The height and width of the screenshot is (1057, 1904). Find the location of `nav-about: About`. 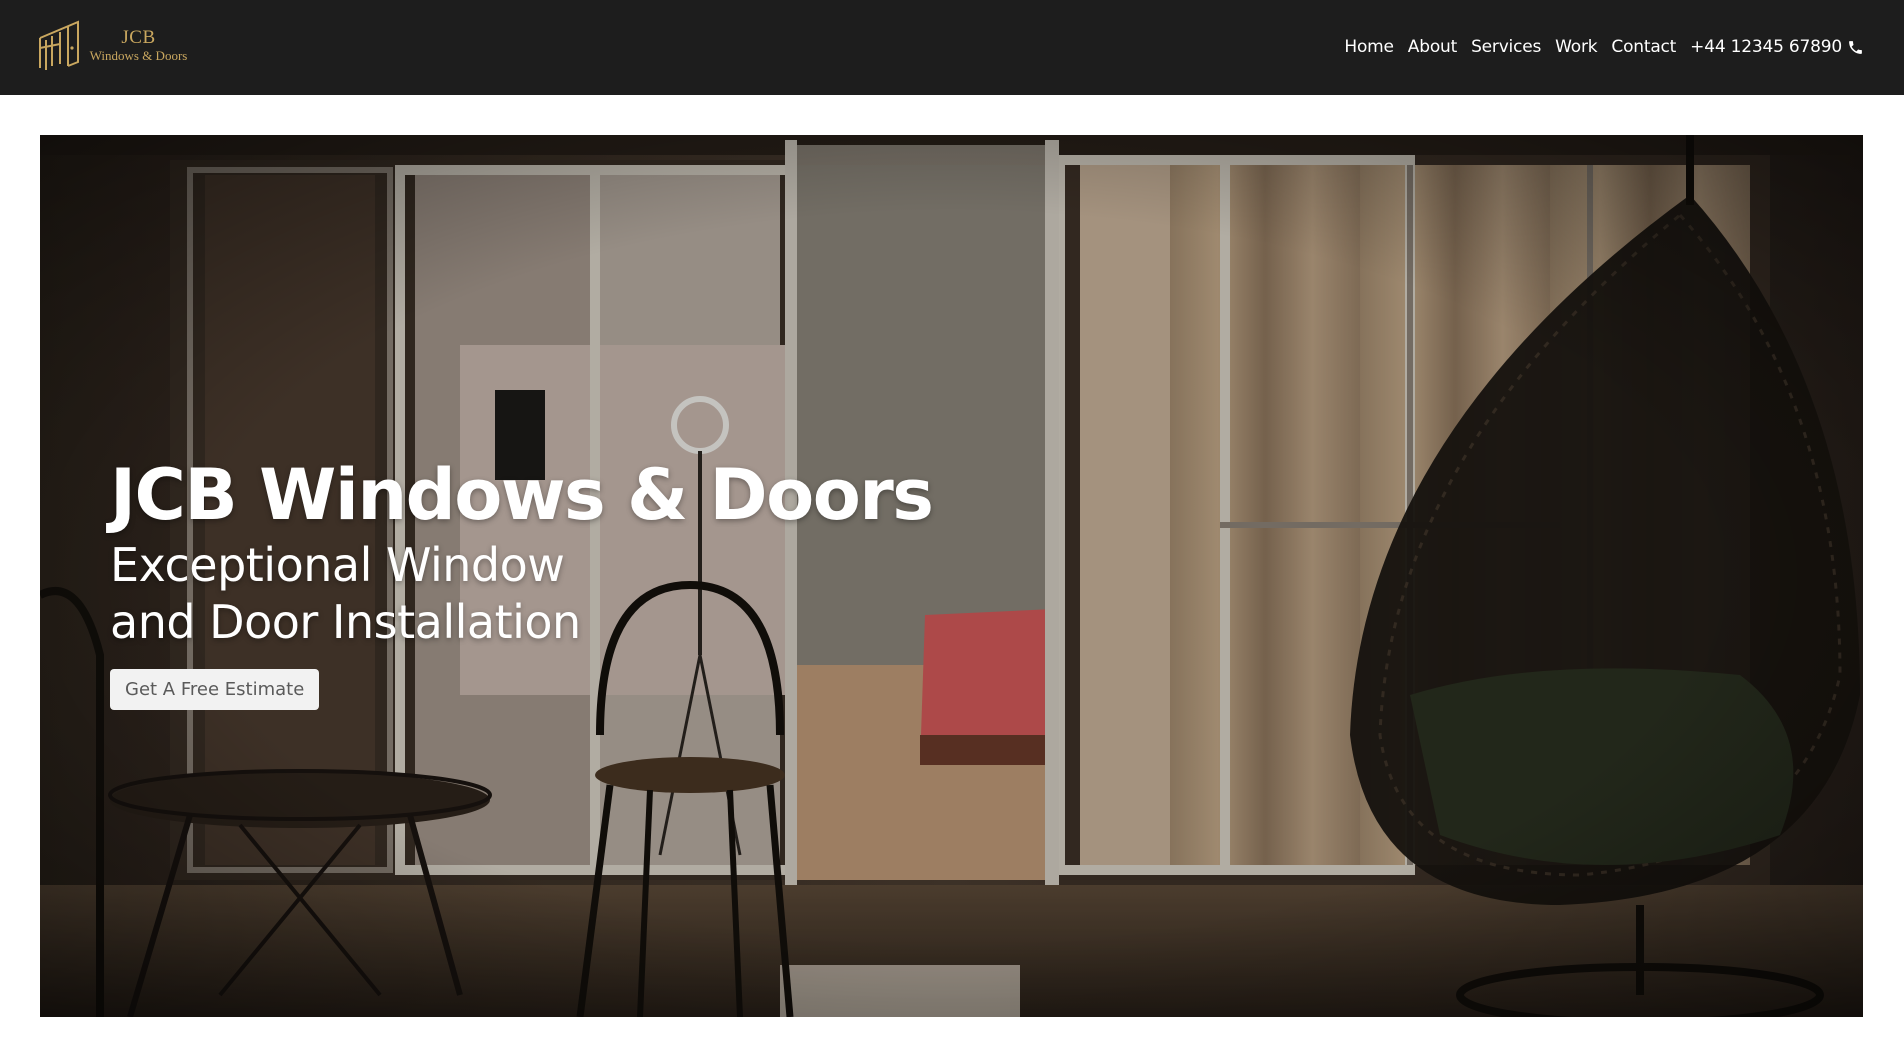

nav-about: About is located at coordinates (1432, 47).